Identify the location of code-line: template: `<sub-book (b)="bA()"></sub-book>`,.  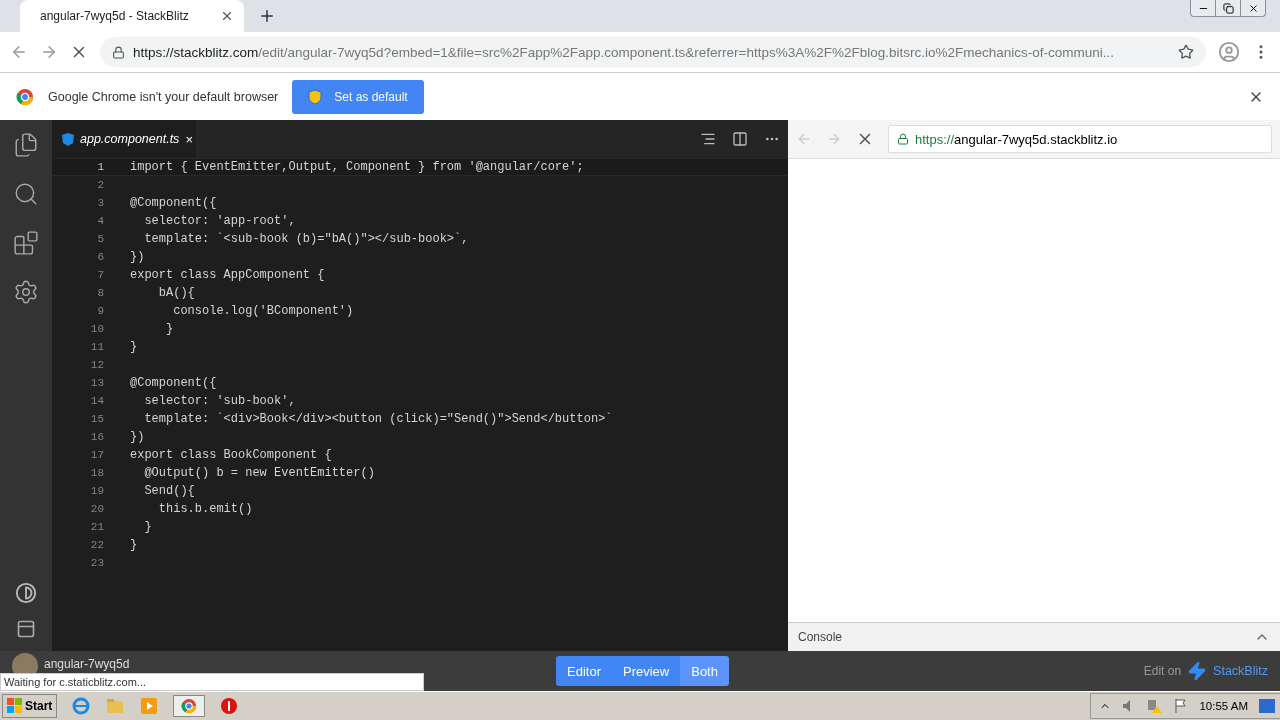
(306, 239).